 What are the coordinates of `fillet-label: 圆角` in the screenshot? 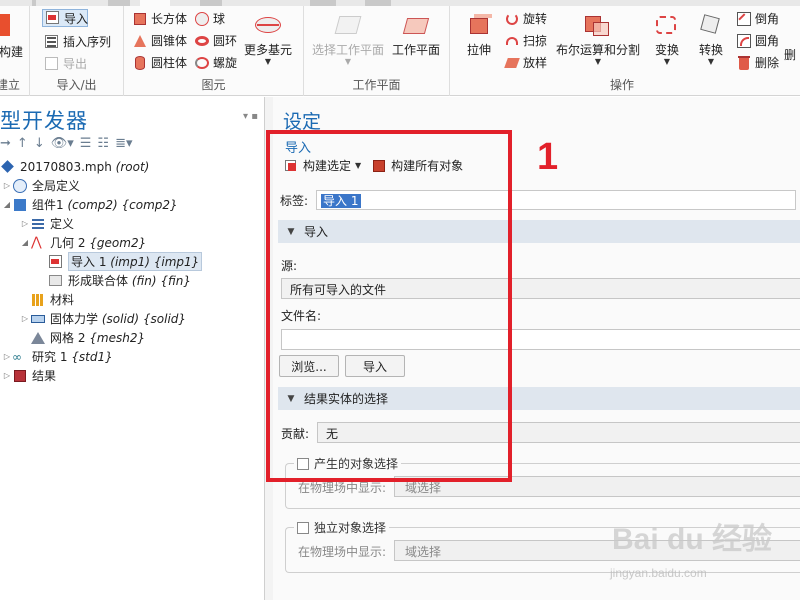 It's located at (767, 41).